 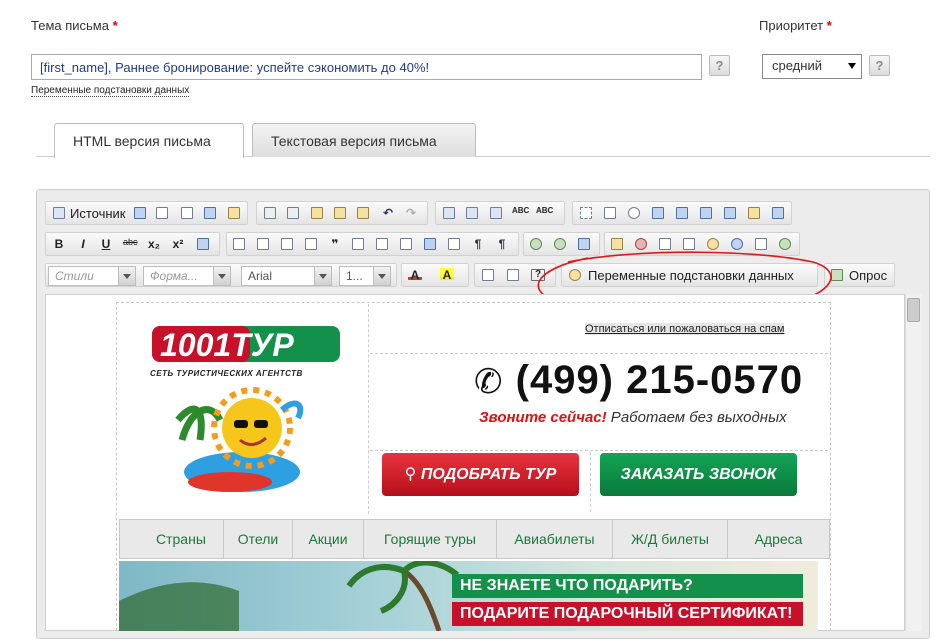 I want to click on callback-button: ЗАКАЗАТЬ ЗВОНОК, so click(x=698, y=474).